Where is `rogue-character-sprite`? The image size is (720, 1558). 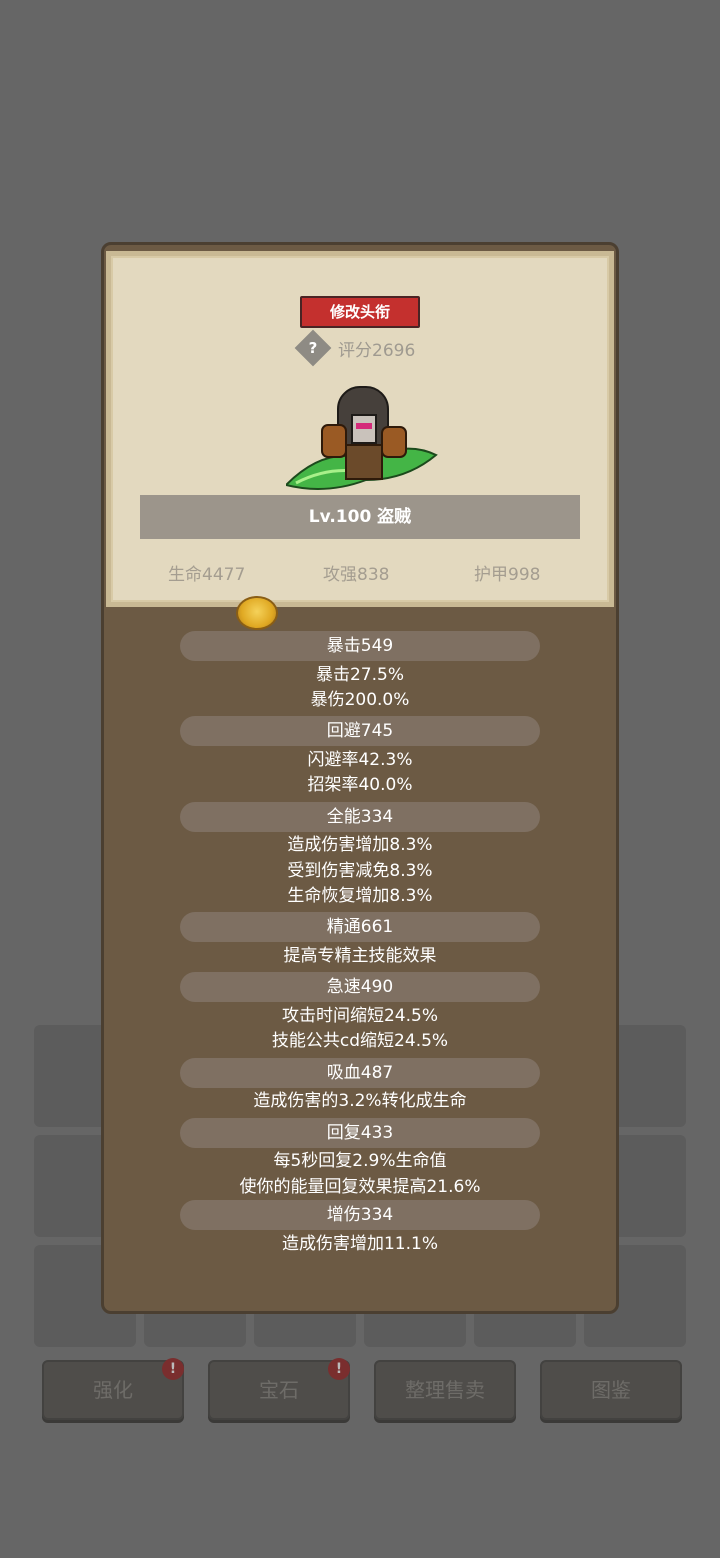 rogue-character-sprite is located at coordinates (362, 438).